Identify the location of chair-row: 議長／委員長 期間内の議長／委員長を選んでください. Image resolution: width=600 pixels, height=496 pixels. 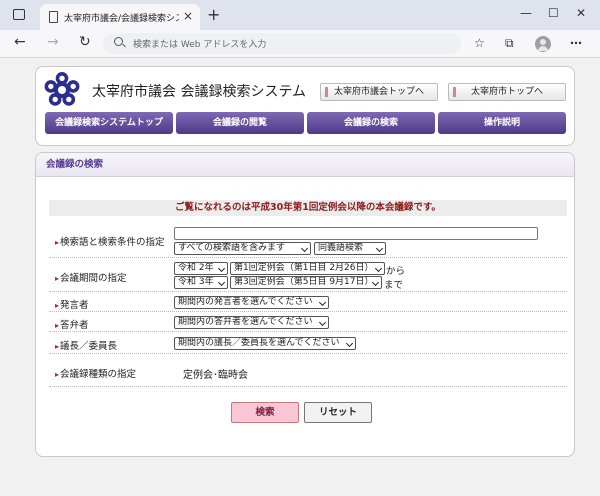
(308, 343).